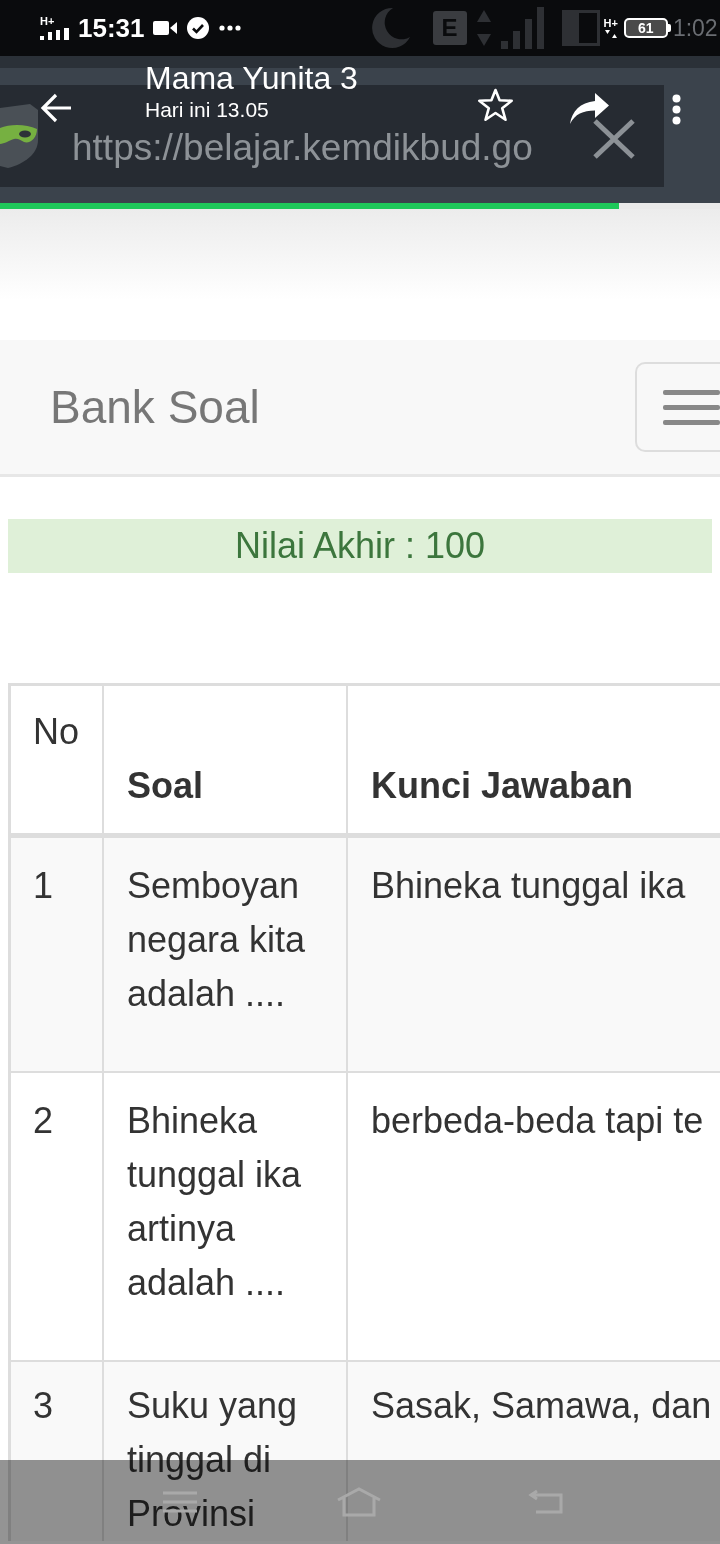  Describe the element at coordinates (164, 28) in the screenshot. I see `video-camera-icon` at that location.